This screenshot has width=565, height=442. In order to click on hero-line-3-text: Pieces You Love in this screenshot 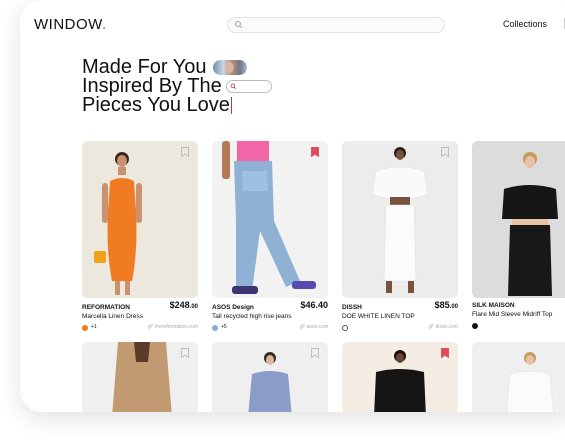, I will do `click(156, 105)`.